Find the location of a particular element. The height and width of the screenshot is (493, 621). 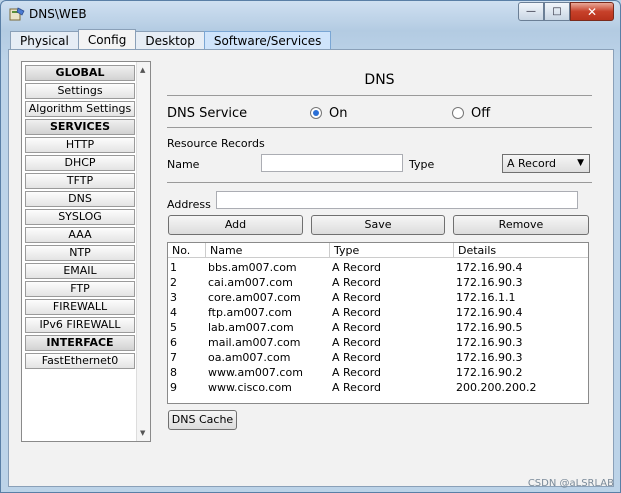

divider is located at coordinates (379, 182).